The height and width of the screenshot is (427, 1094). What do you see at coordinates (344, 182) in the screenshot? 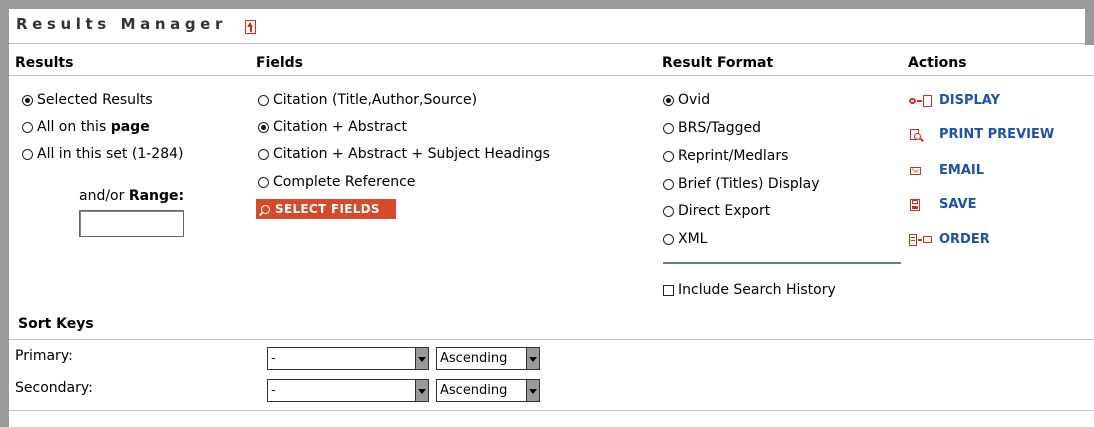
I see `option-label: Complete Reference` at bounding box center [344, 182].